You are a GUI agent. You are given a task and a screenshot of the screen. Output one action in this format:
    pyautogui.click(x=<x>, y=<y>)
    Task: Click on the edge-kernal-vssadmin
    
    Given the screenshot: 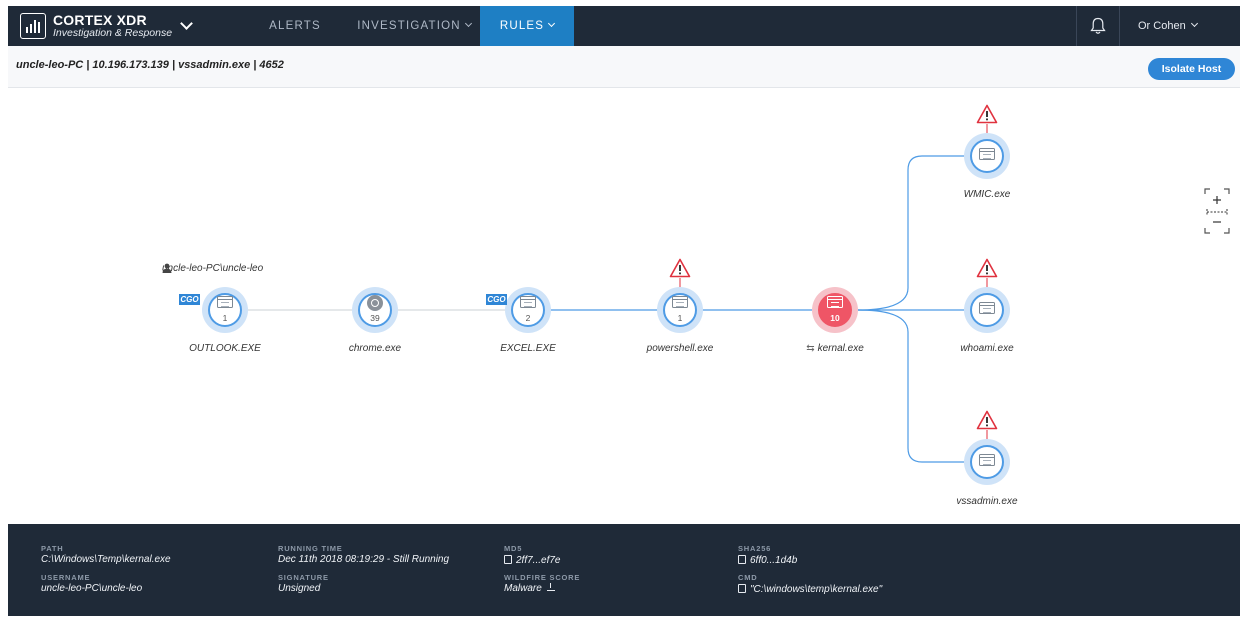 What is the action you would take?
    pyautogui.click(x=910, y=386)
    